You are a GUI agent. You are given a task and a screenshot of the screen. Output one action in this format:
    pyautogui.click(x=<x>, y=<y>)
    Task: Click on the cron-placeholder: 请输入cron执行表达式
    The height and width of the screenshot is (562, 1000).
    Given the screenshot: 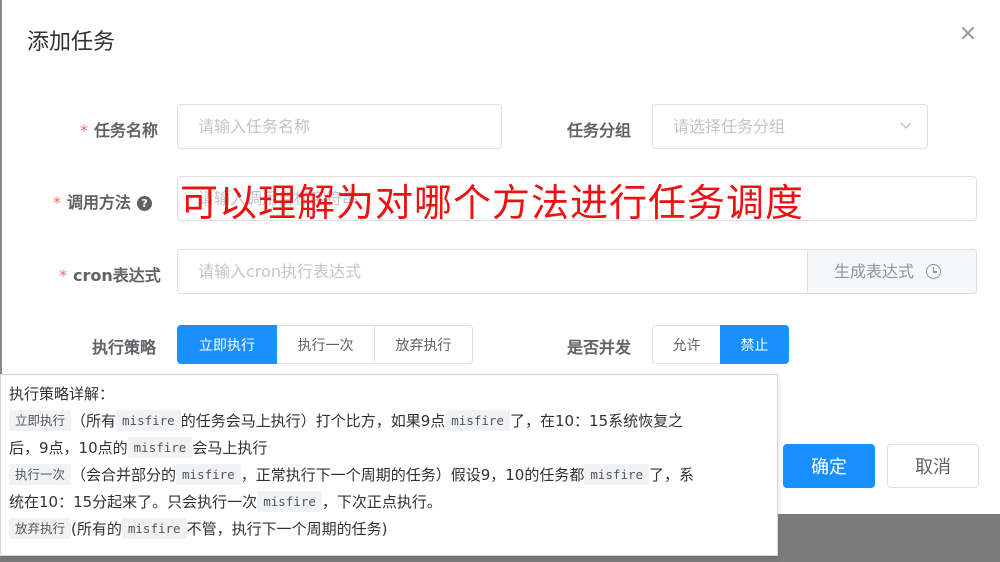 What is the action you would take?
    pyautogui.click(x=279, y=271)
    